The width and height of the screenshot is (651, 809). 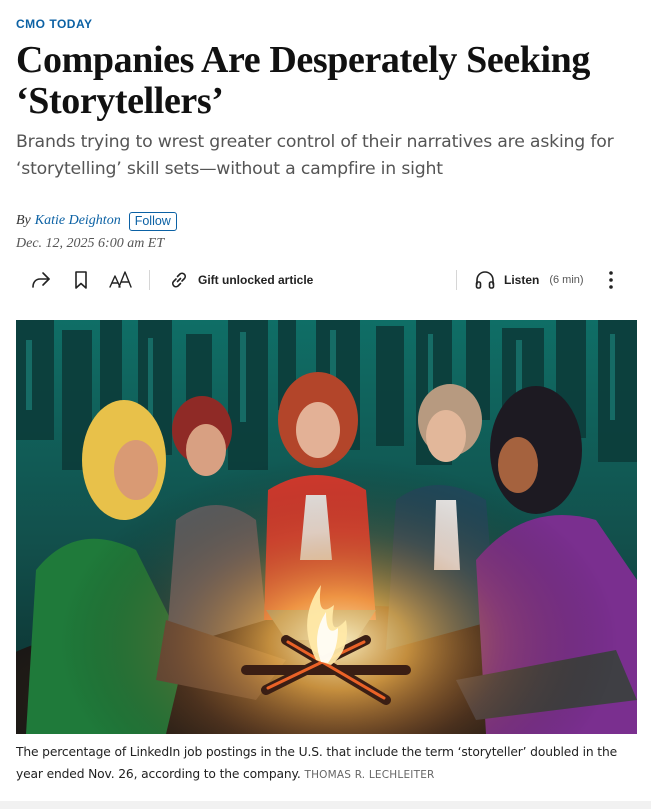 What do you see at coordinates (152, 221) in the screenshot?
I see `follow-button: Follow` at bounding box center [152, 221].